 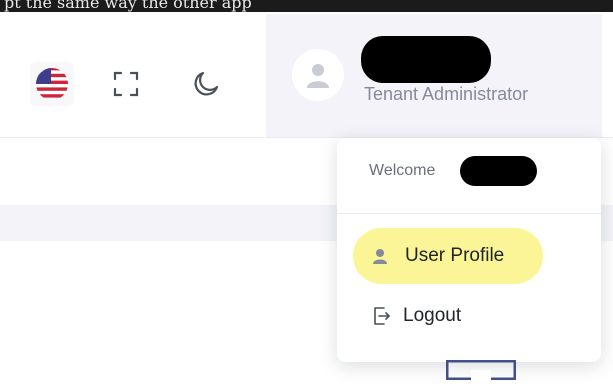 I want to click on dropdown-header: Welcome, so click(x=469, y=176).